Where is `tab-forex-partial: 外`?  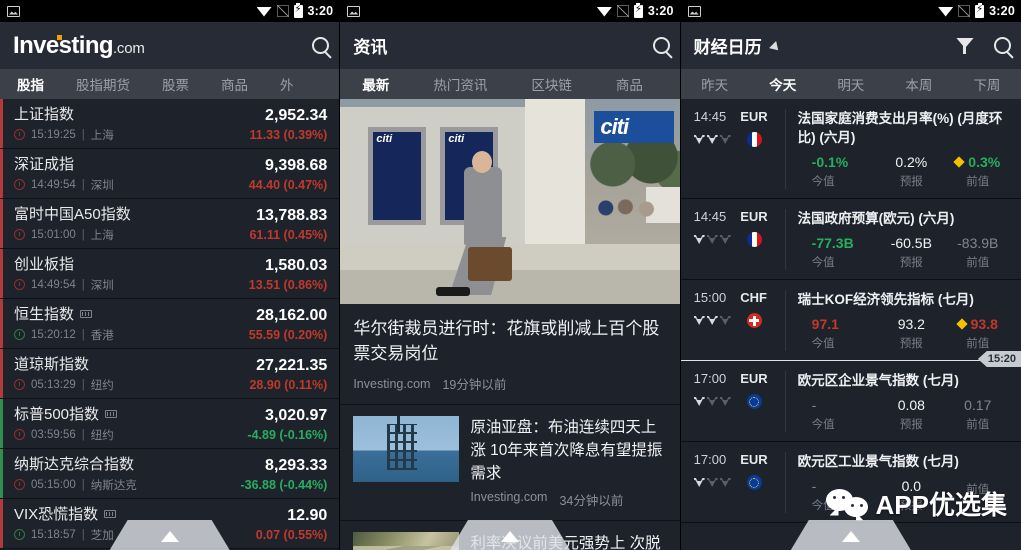
tab-forex-partial: 外 is located at coordinates (287, 84).